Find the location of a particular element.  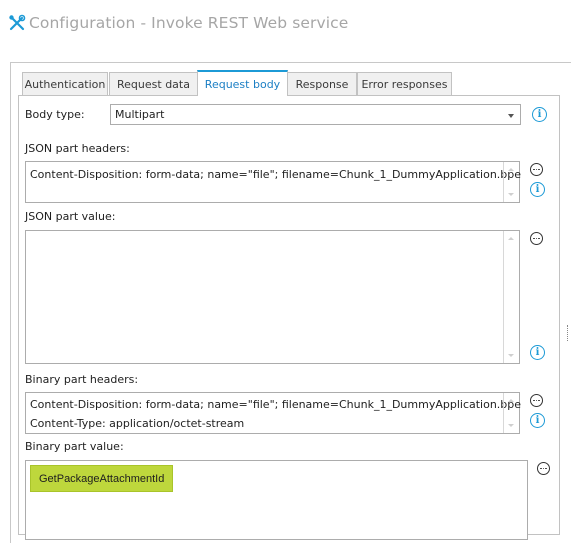

body-type-label: Body type: is located at coordinates (55, 114).